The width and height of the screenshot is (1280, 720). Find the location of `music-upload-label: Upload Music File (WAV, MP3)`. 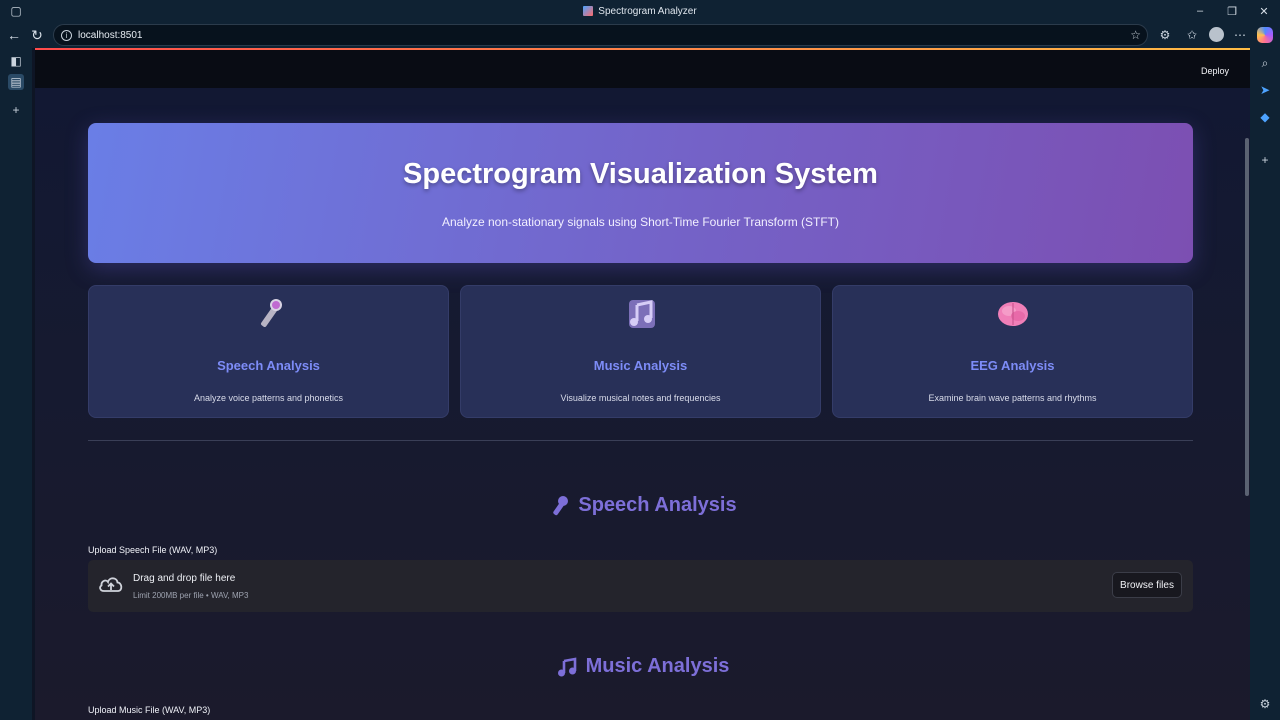

music-upload-label: Upload Music File (WAV, MP3) is located at coordinates (149, 710).